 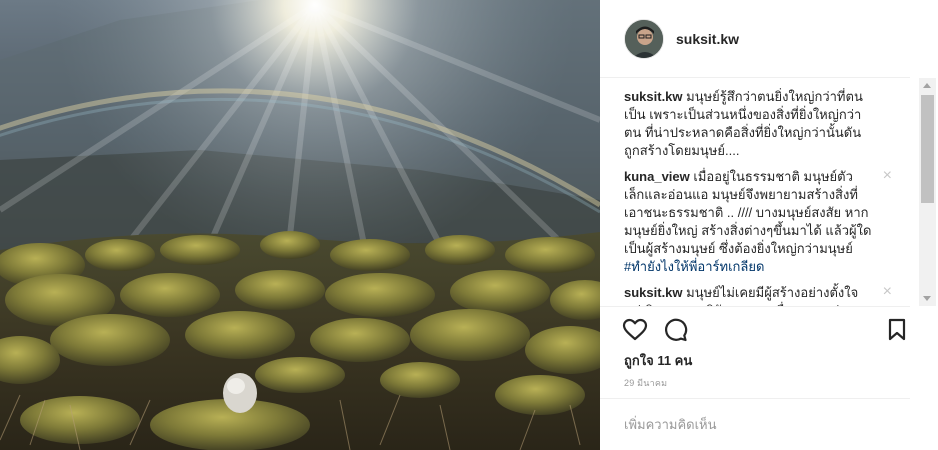 I want to click on scrollbar-thumb, so click(x=927, y=149).